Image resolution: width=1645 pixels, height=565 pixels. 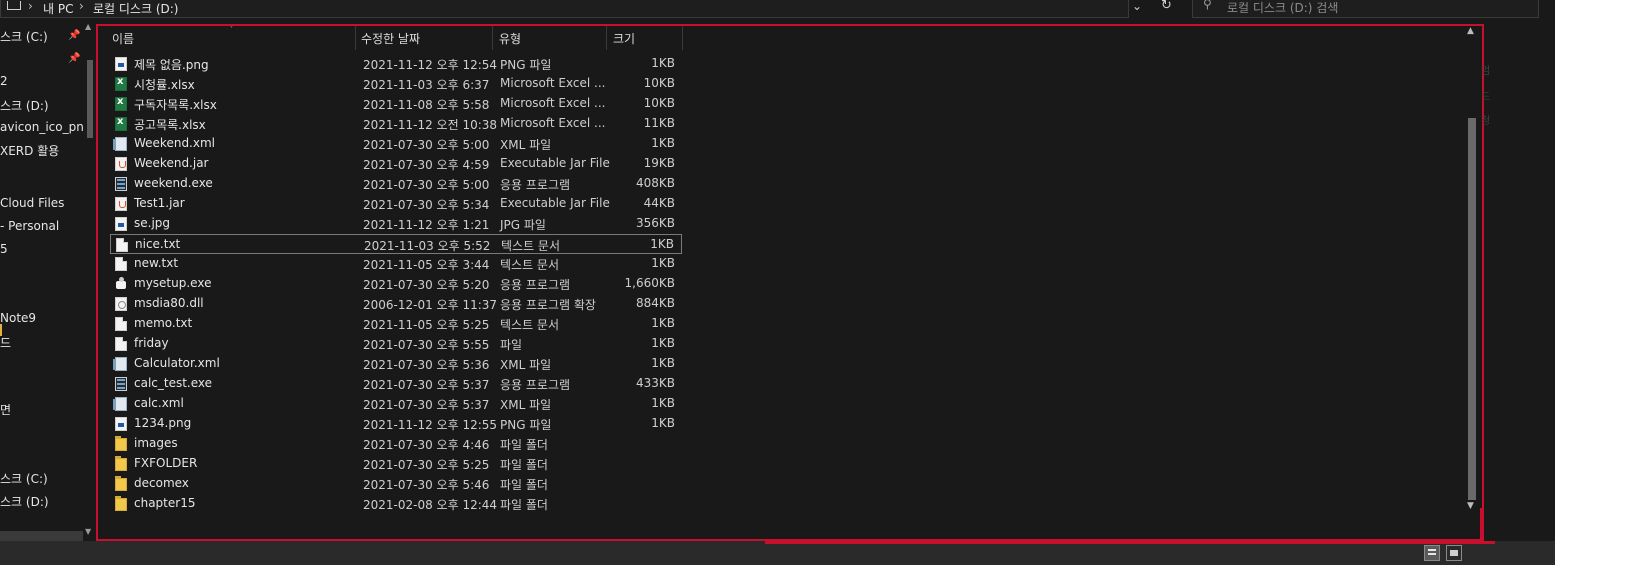 I want to click on refresh-icon: ↻, so click(x=1166, y=6).